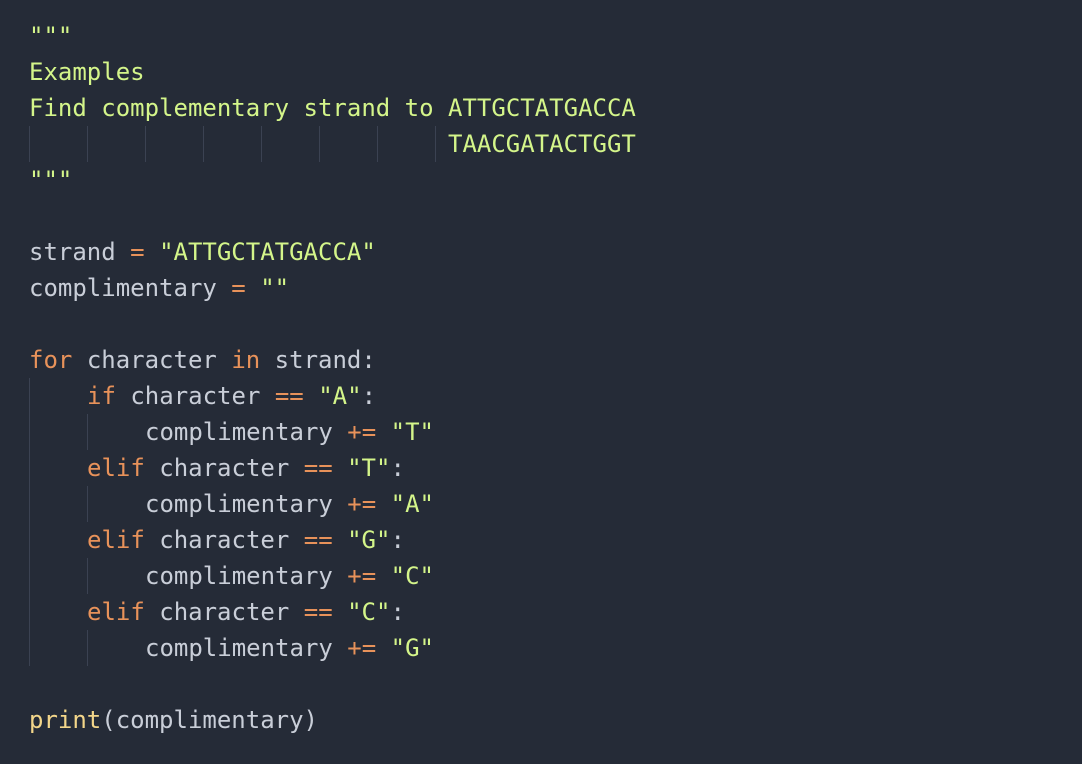 The width and height of the screenshot is (1082, 764). Describe the element at coordinates (542, 144) in the screenshot. I see `docstring-line-complement: TAACGATACTGGT` at that location.